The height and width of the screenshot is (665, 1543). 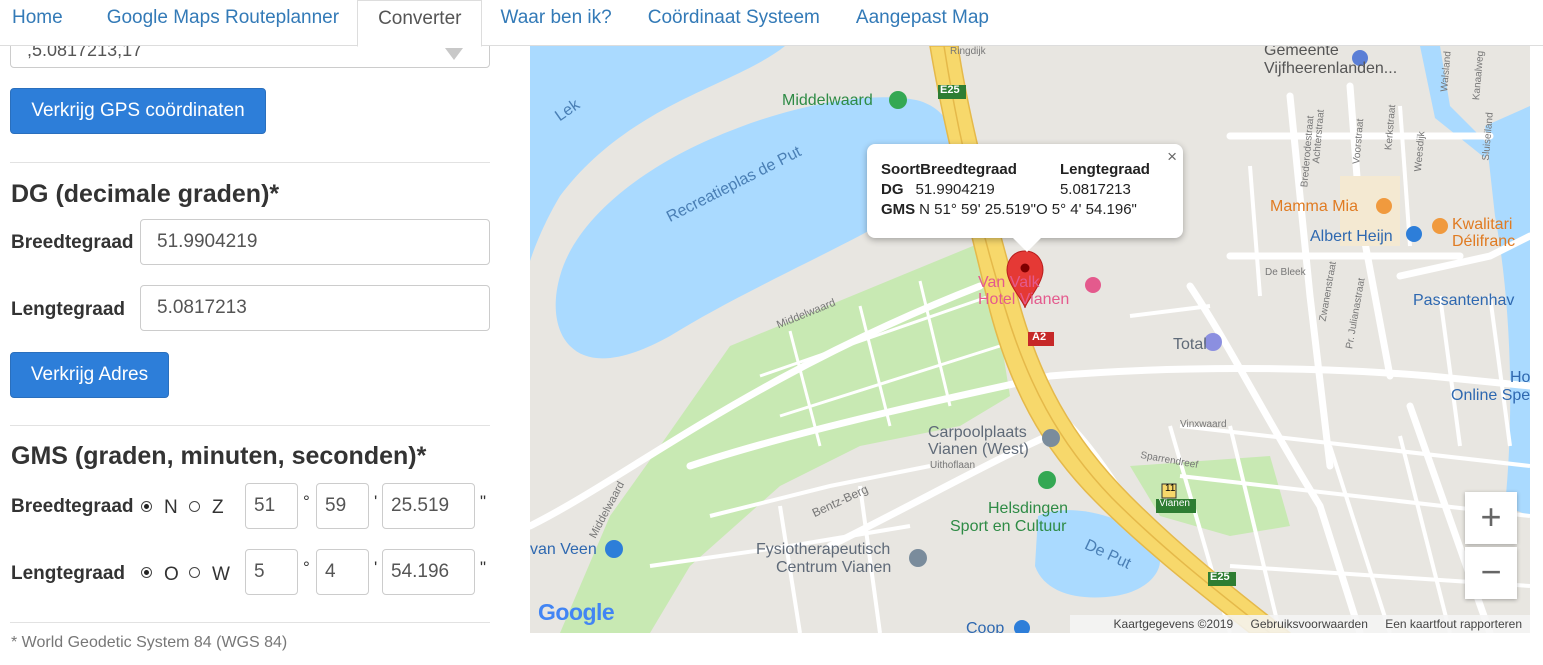 What do you see at coordinates (1491, 518) in the screenshot?
I see `zoom-in-button: +` at bounding box center [1491, 518].